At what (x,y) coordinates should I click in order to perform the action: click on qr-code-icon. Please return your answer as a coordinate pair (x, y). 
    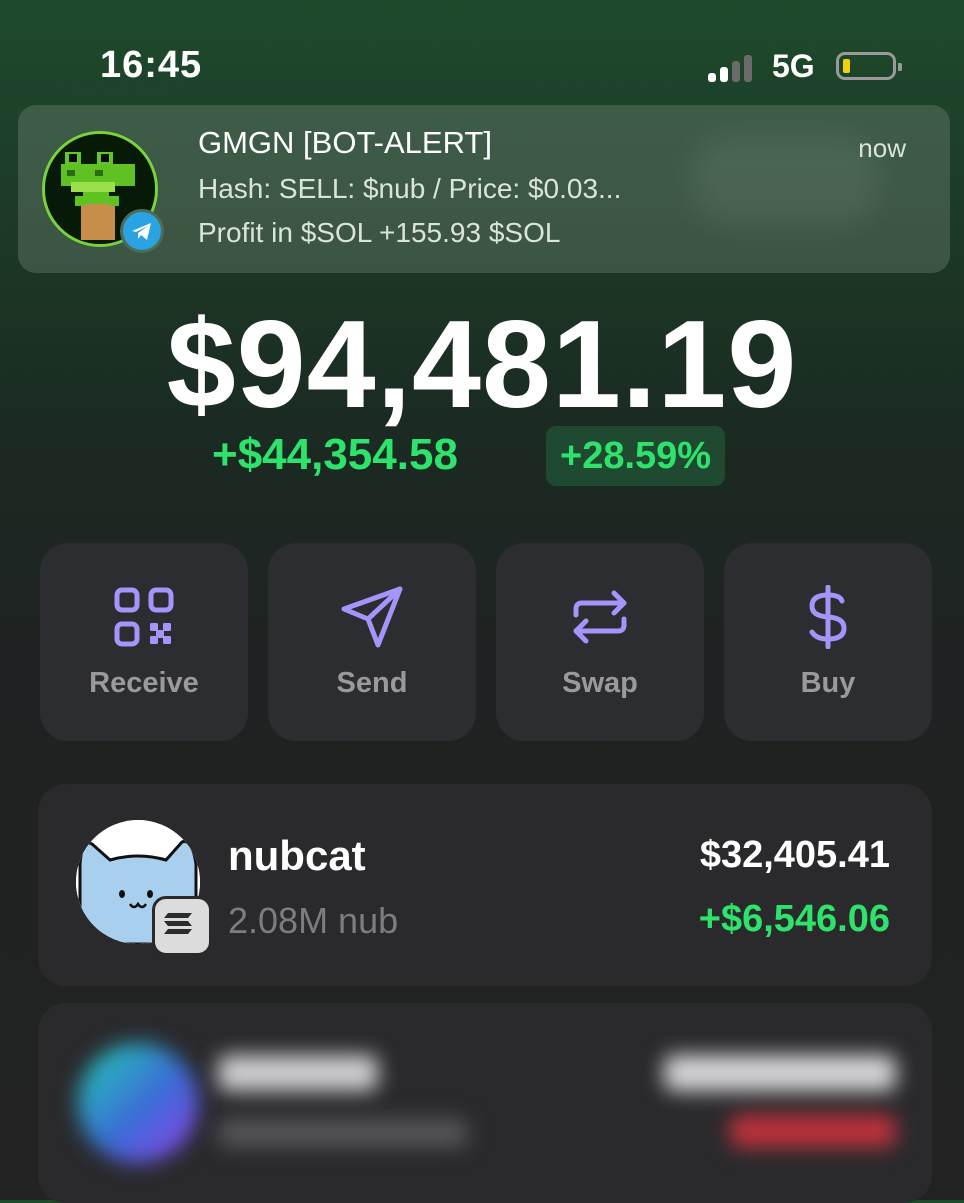
    Looking at the image, I should click on (144, 617).